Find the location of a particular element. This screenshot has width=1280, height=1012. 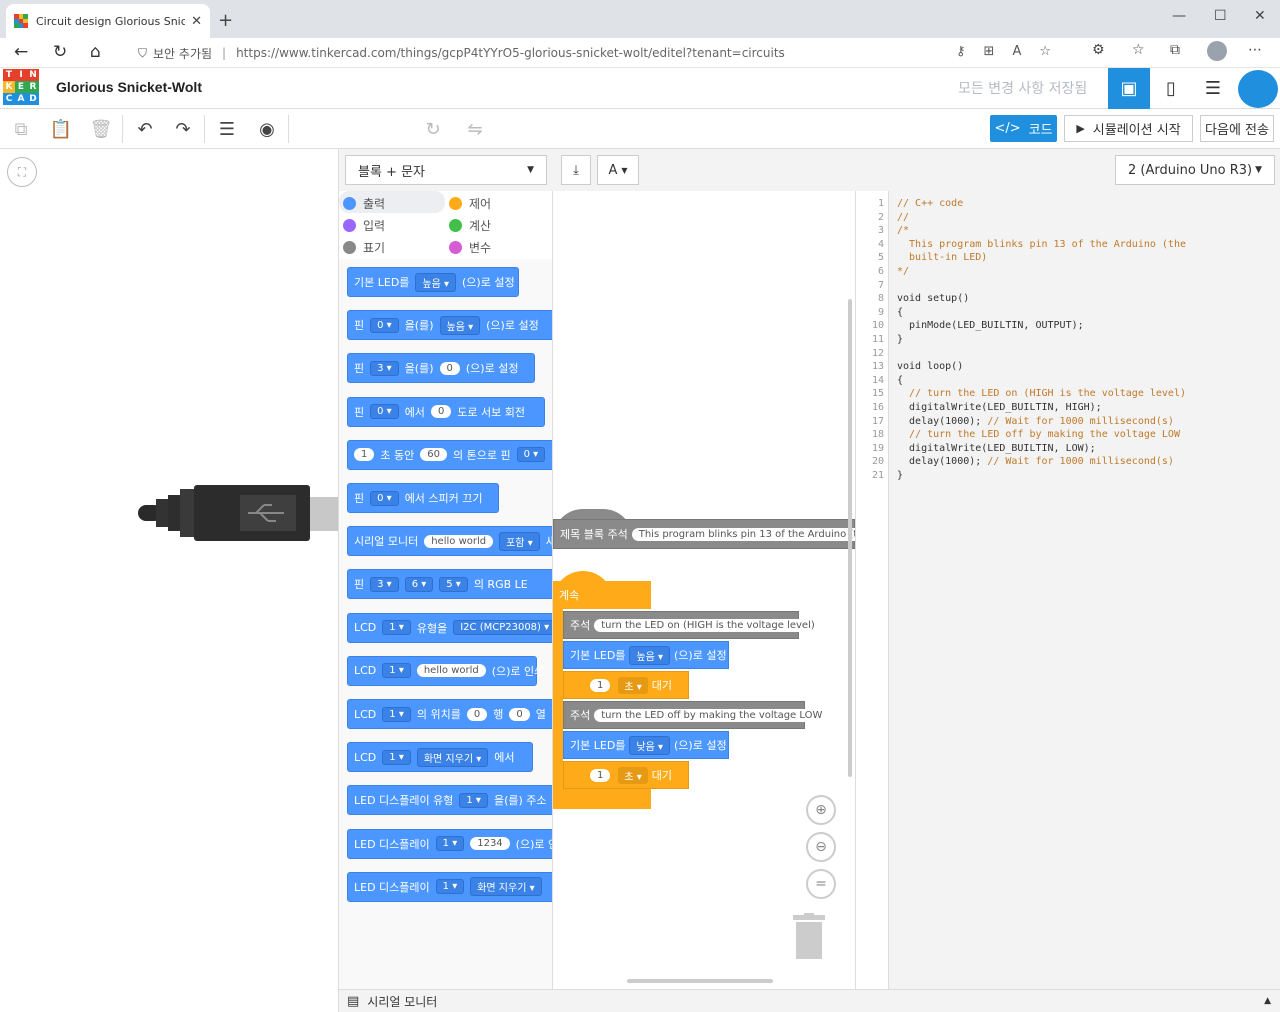

usb-cable is located at coordinates (238, 513).